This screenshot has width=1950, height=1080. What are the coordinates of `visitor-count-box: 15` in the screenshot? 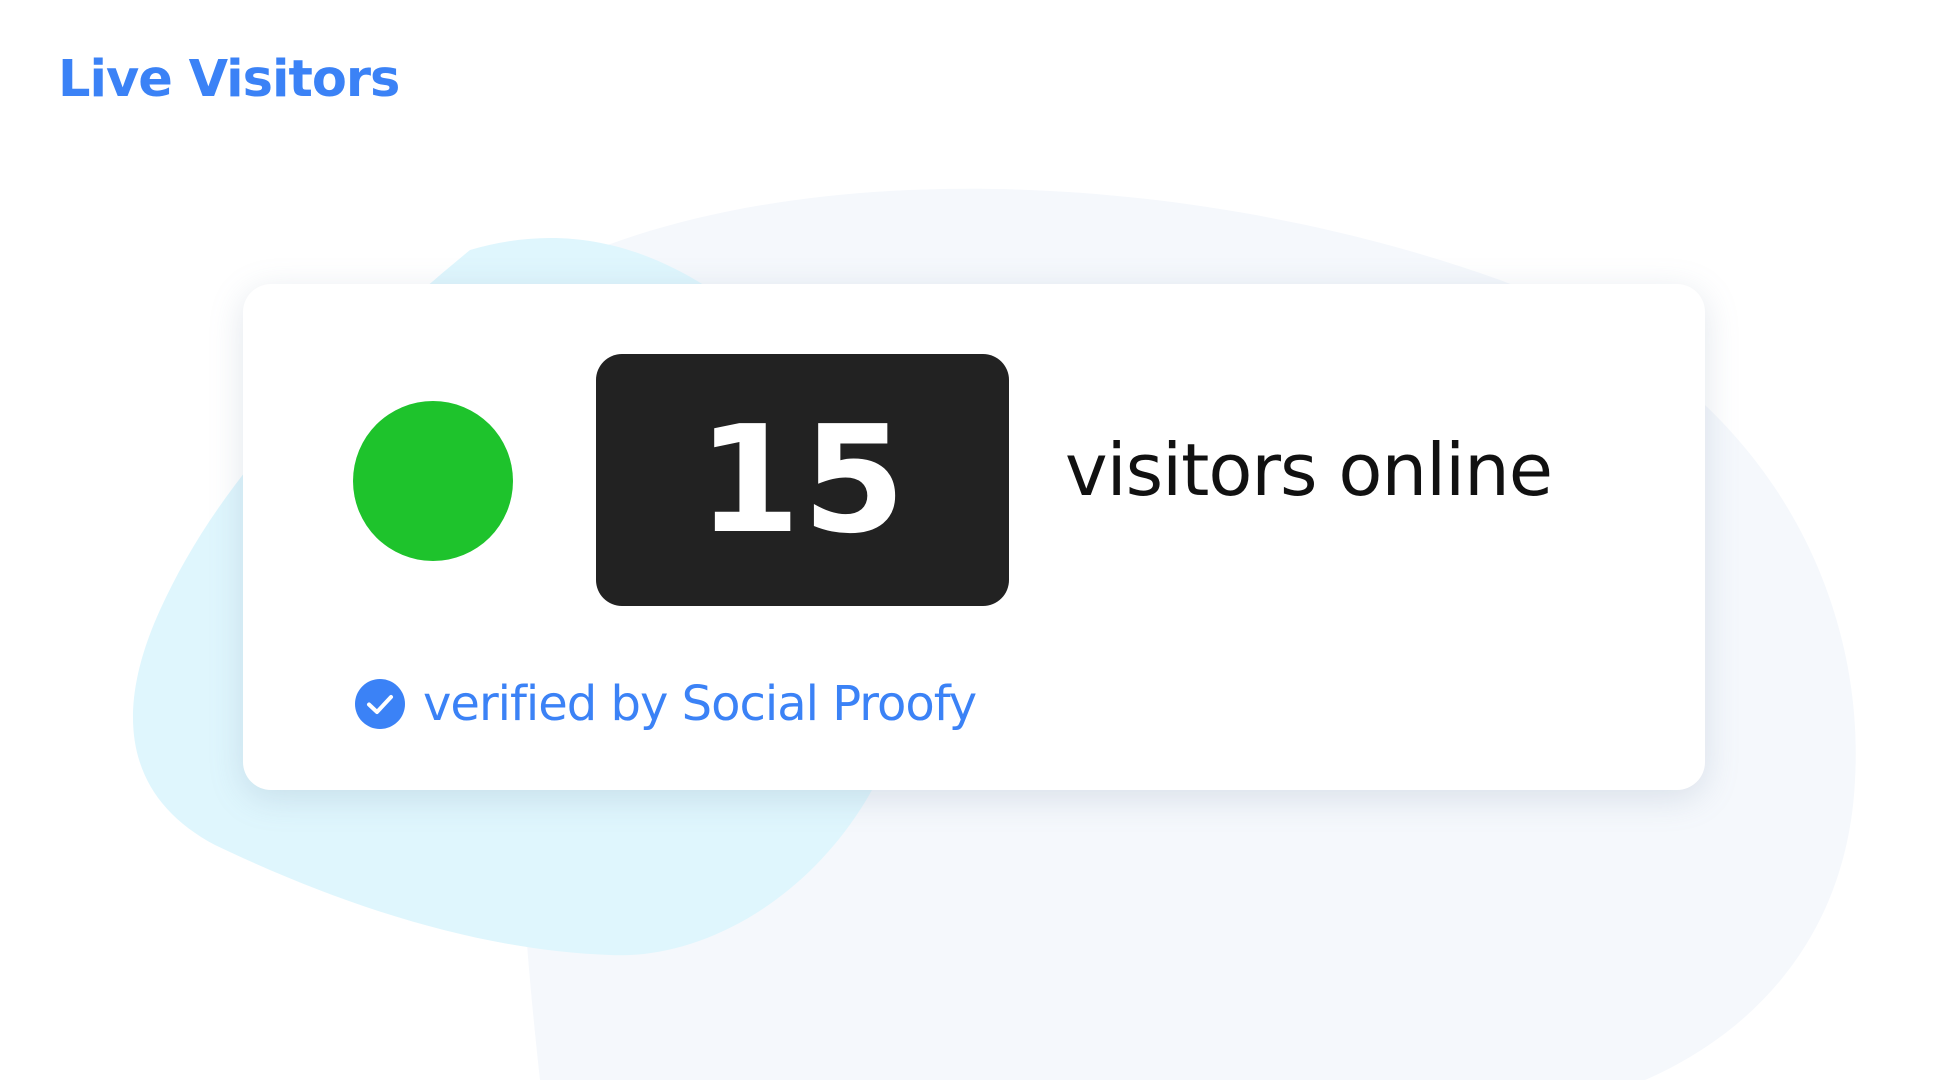 It's located at (802, 480).